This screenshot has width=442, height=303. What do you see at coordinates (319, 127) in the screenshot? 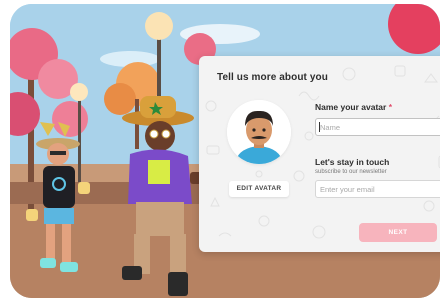
I see `text-caret` at bounding box center [319, 127].